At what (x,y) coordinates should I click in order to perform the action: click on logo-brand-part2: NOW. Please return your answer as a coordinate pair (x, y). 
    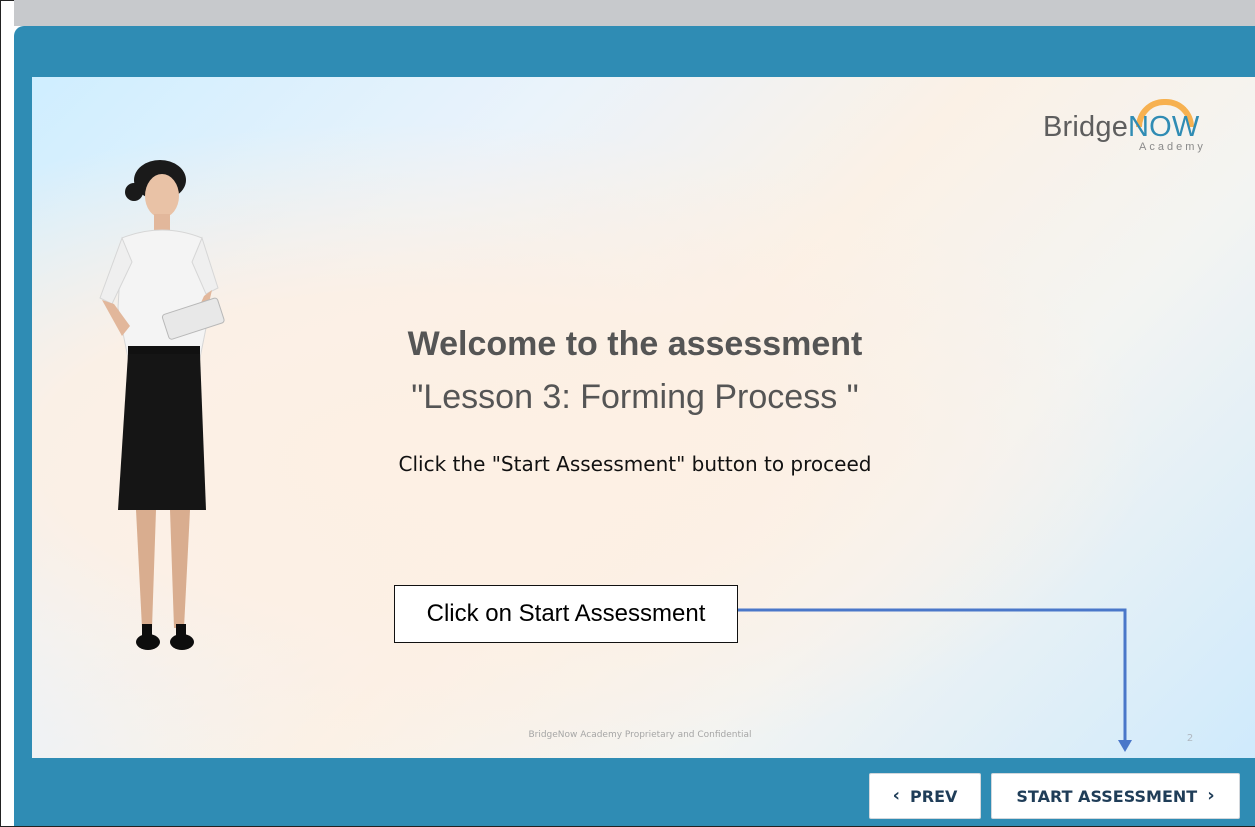
    Looking at the image, I should click on (1164, 127).